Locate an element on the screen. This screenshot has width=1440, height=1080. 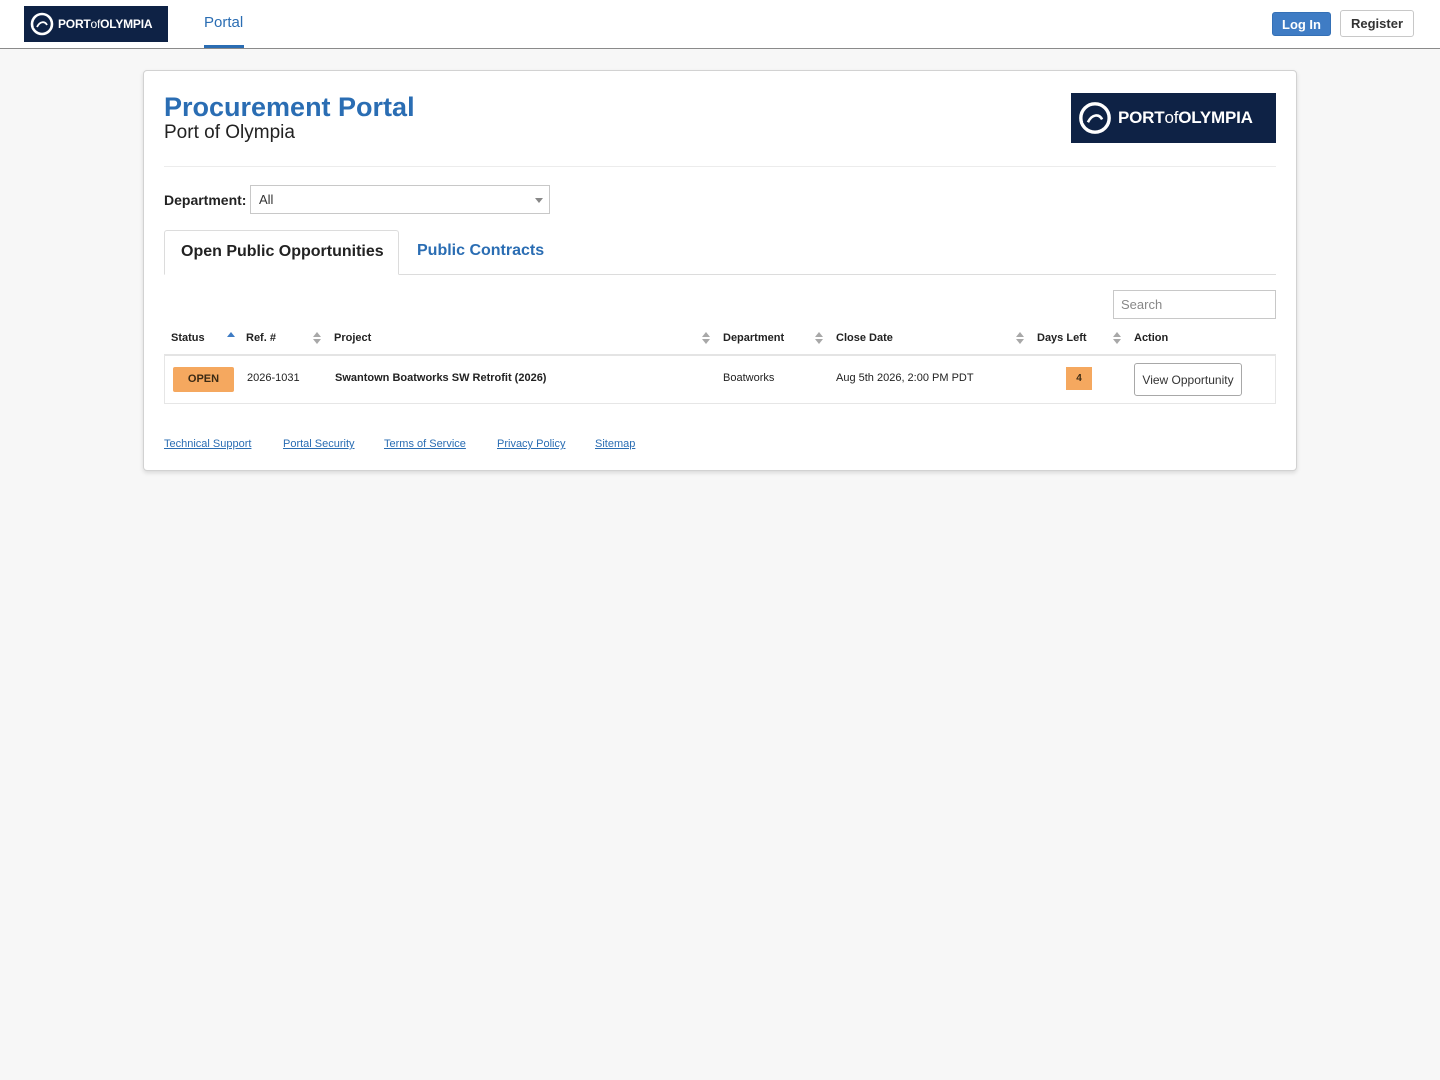
footer-link-sitemap: Sitemap is located at coordinates (615, 444).